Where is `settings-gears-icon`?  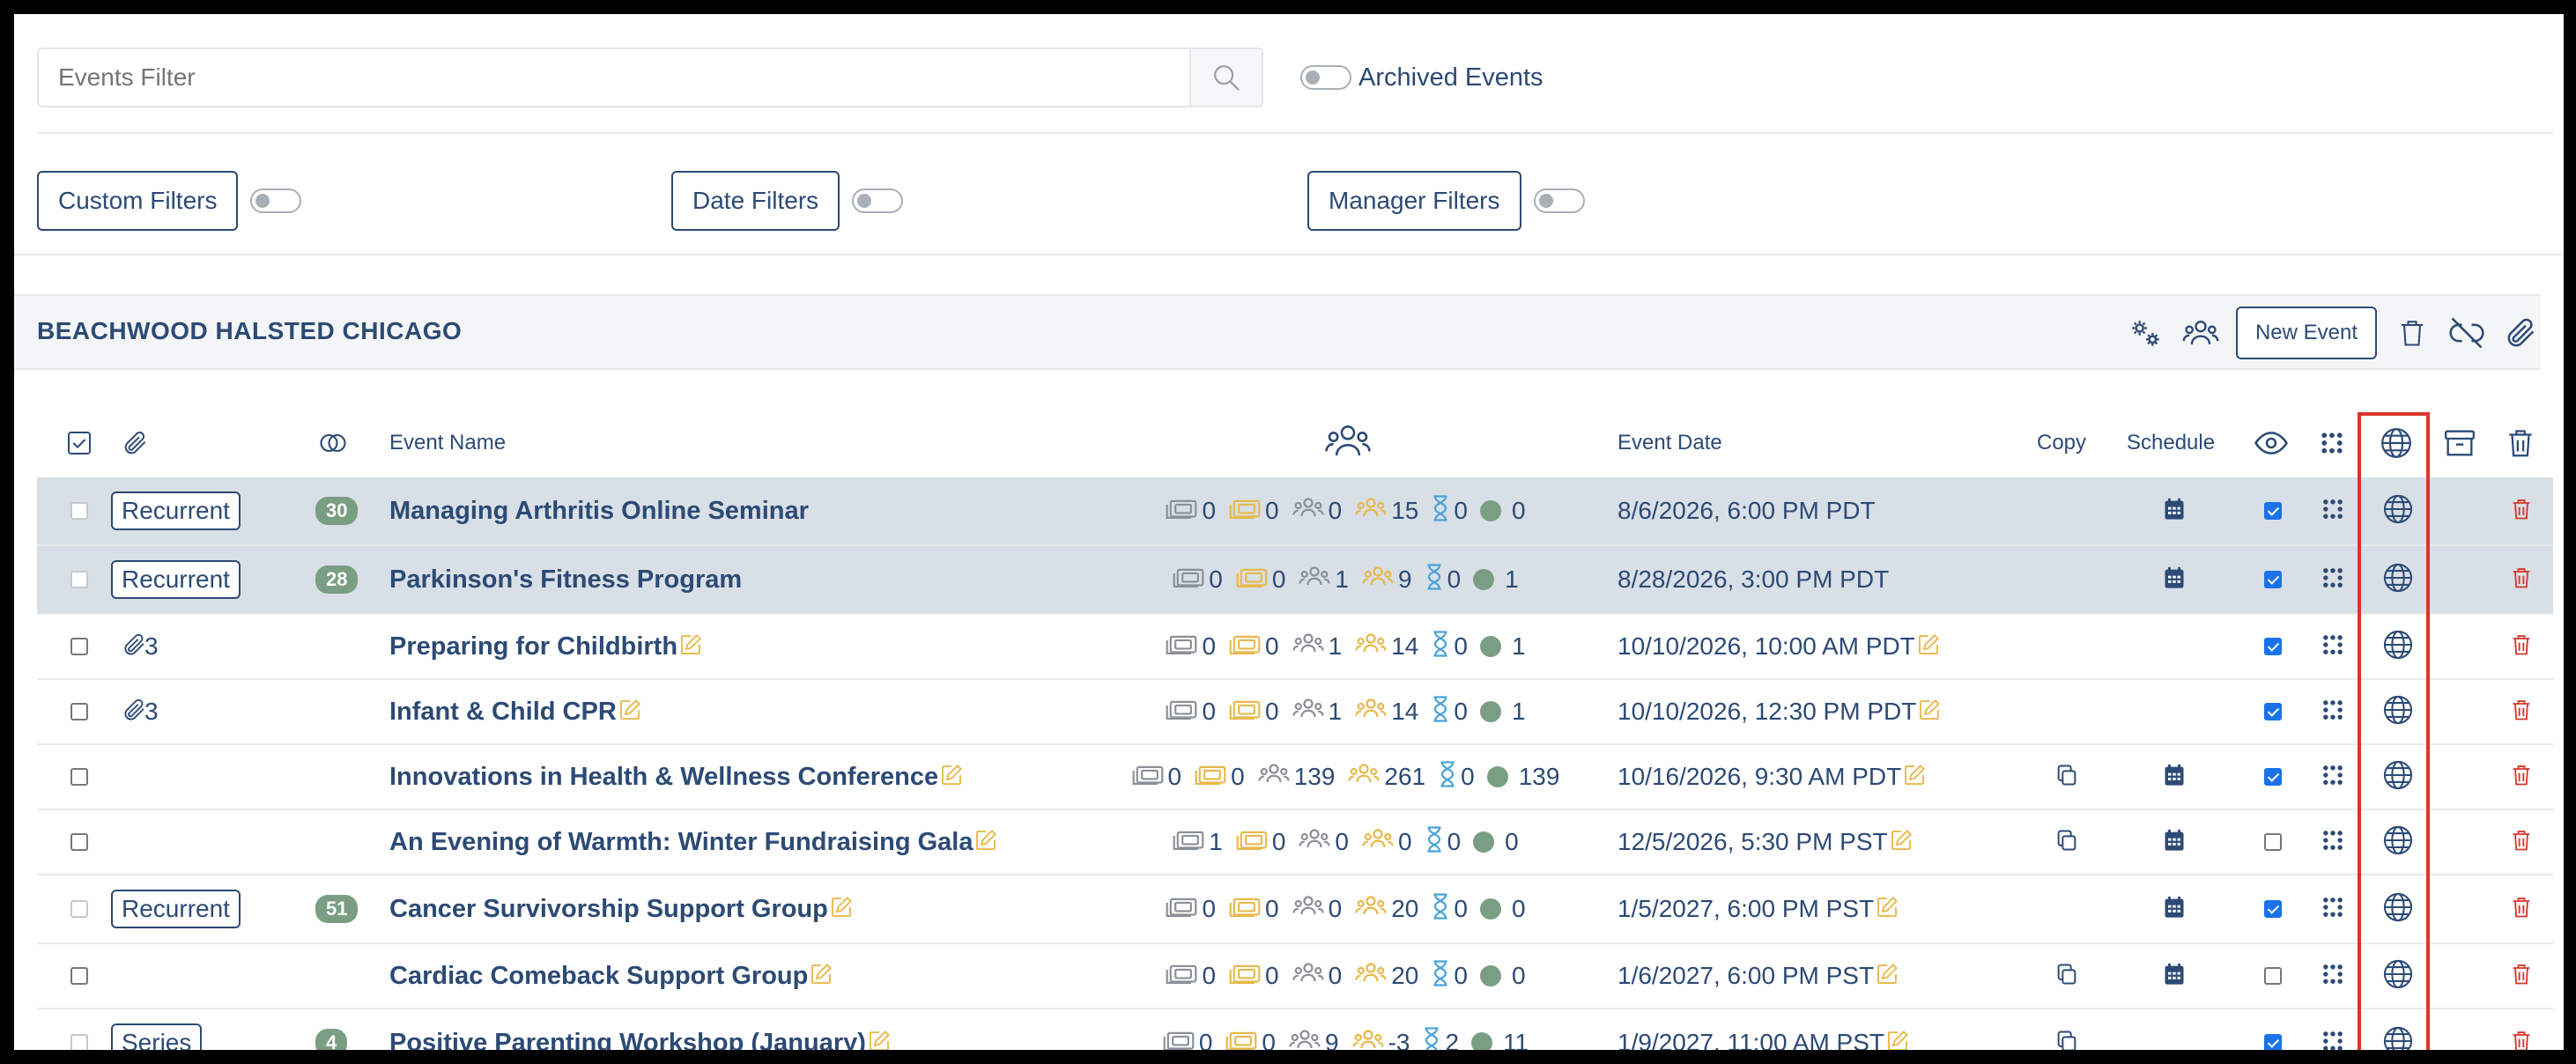 settings-gears-icon is located at coordinates (2146, 333).